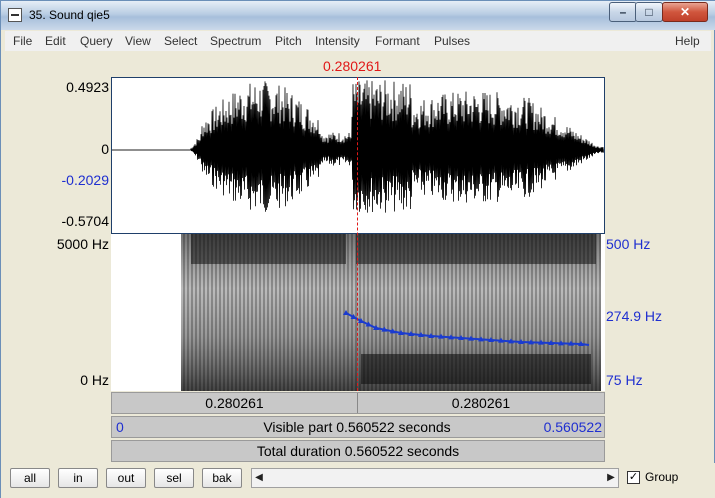 The height and width of the screenshot is (498, 715). What do you see at coordinates (15, 15) in the screenshot?
I see `app-icon` at bounding box center [15, 15].